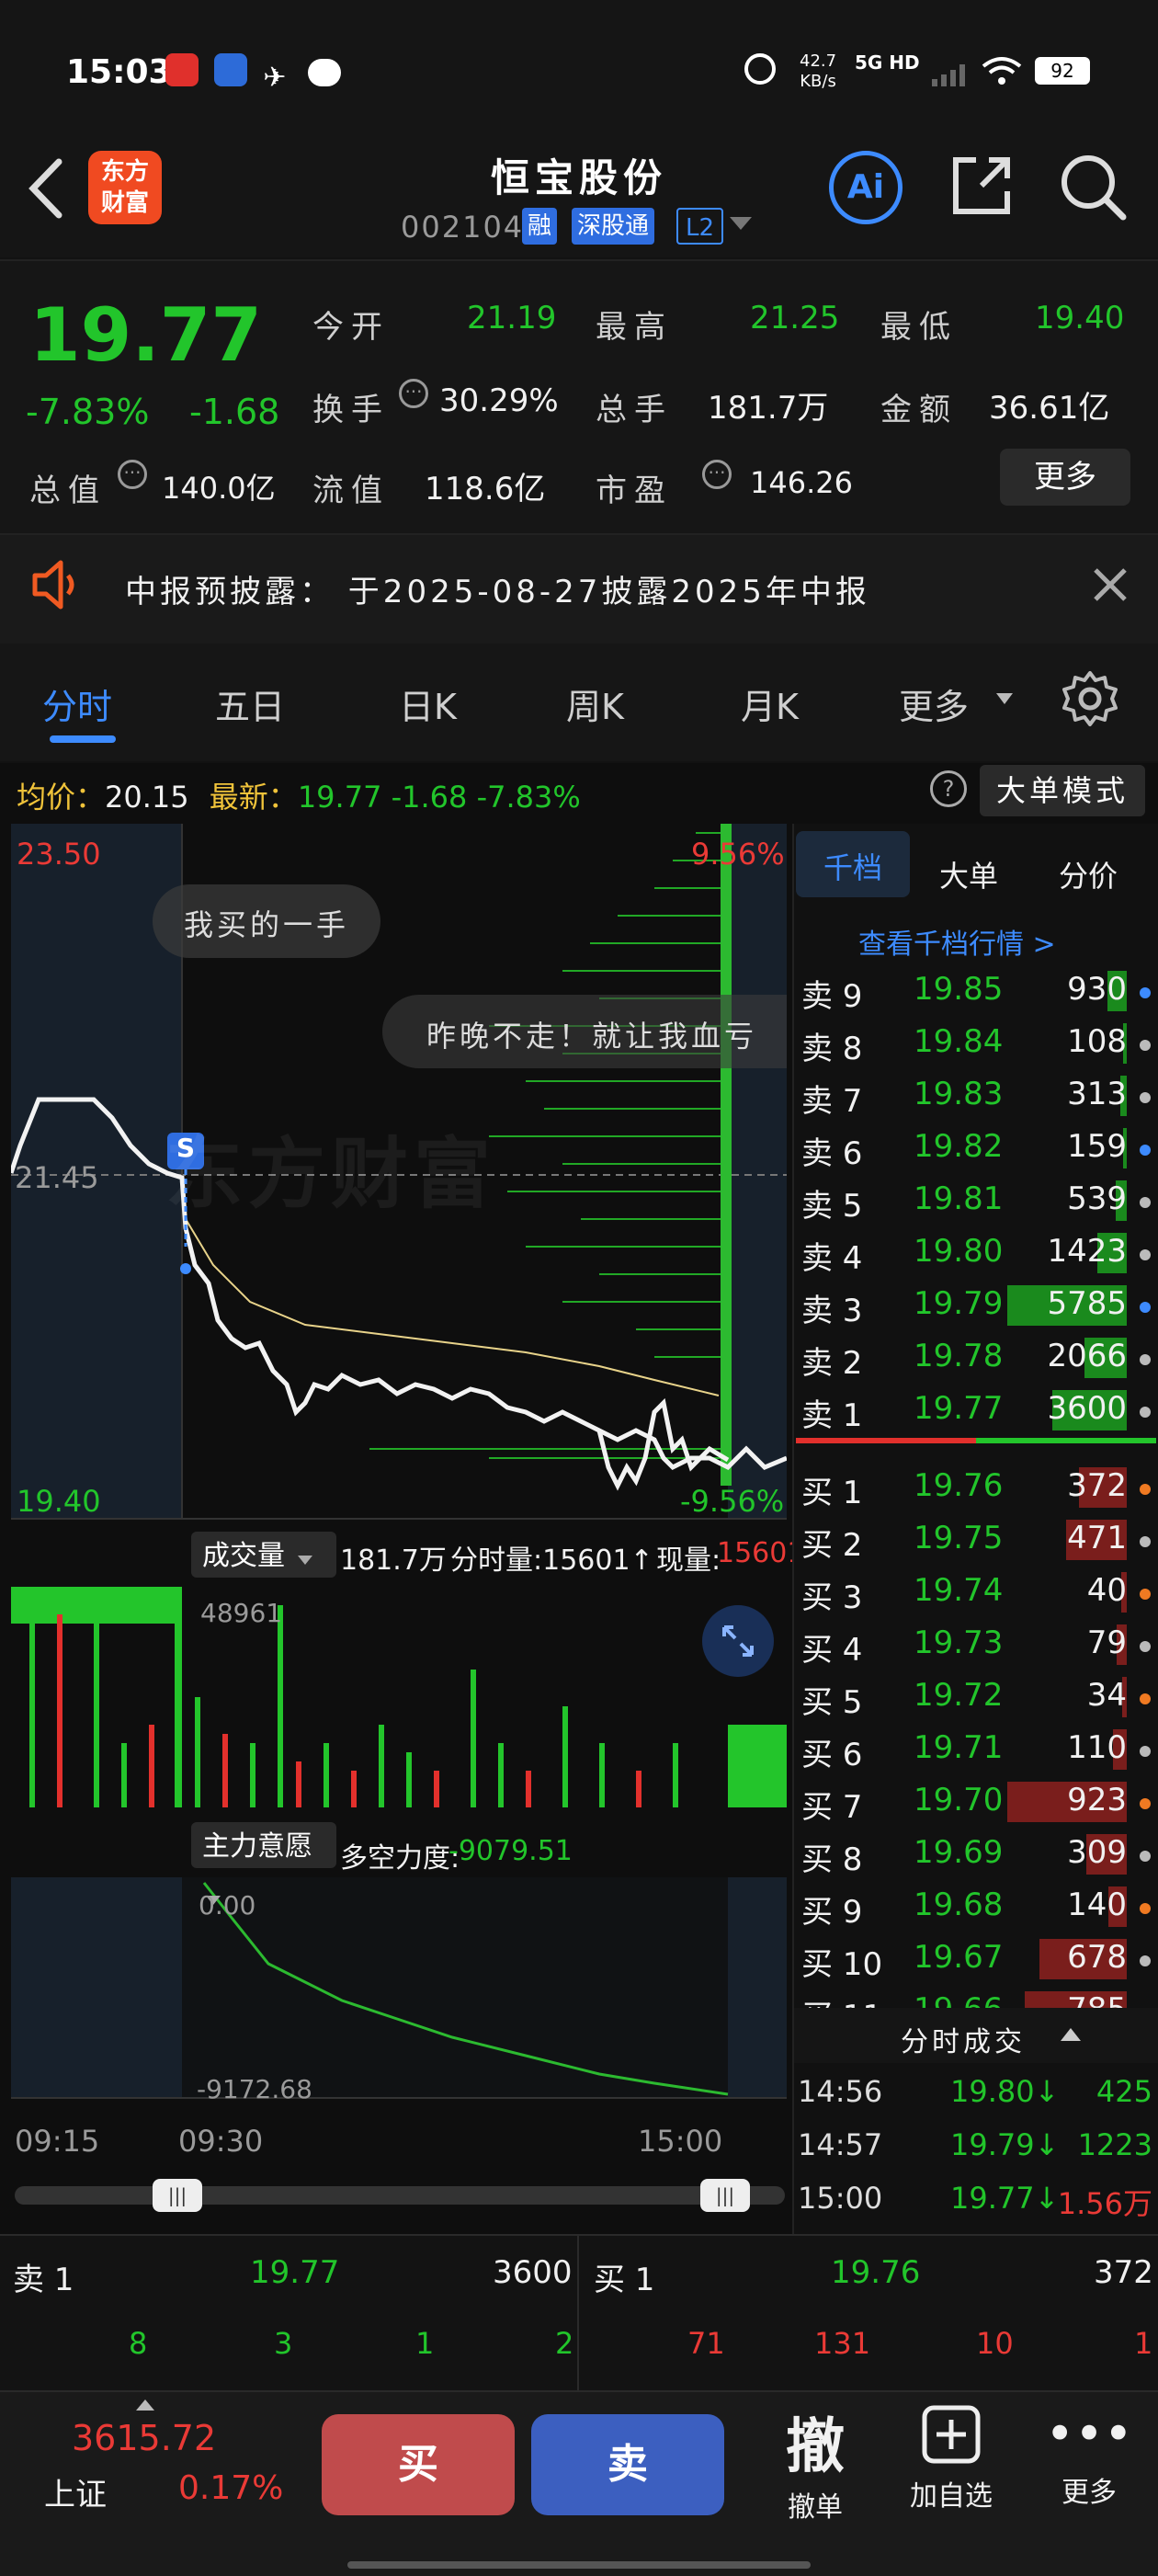 Image resolution: width=1158 pixels, height=2576 pixels. Describe the element at coordinates (976, 1854) in the screenshot. I see `buy-order-row: 买 8 19.69 309` at that location.